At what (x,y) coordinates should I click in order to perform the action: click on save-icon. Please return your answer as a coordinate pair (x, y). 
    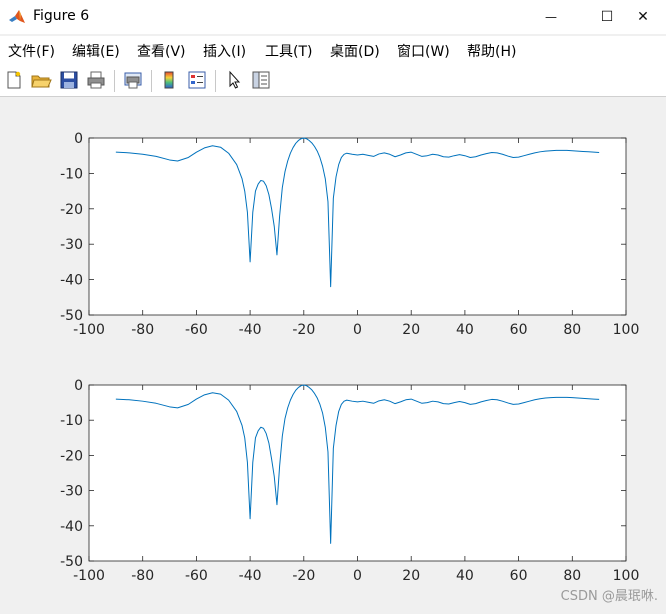
    Looking at the image, I should click on (69, 80).